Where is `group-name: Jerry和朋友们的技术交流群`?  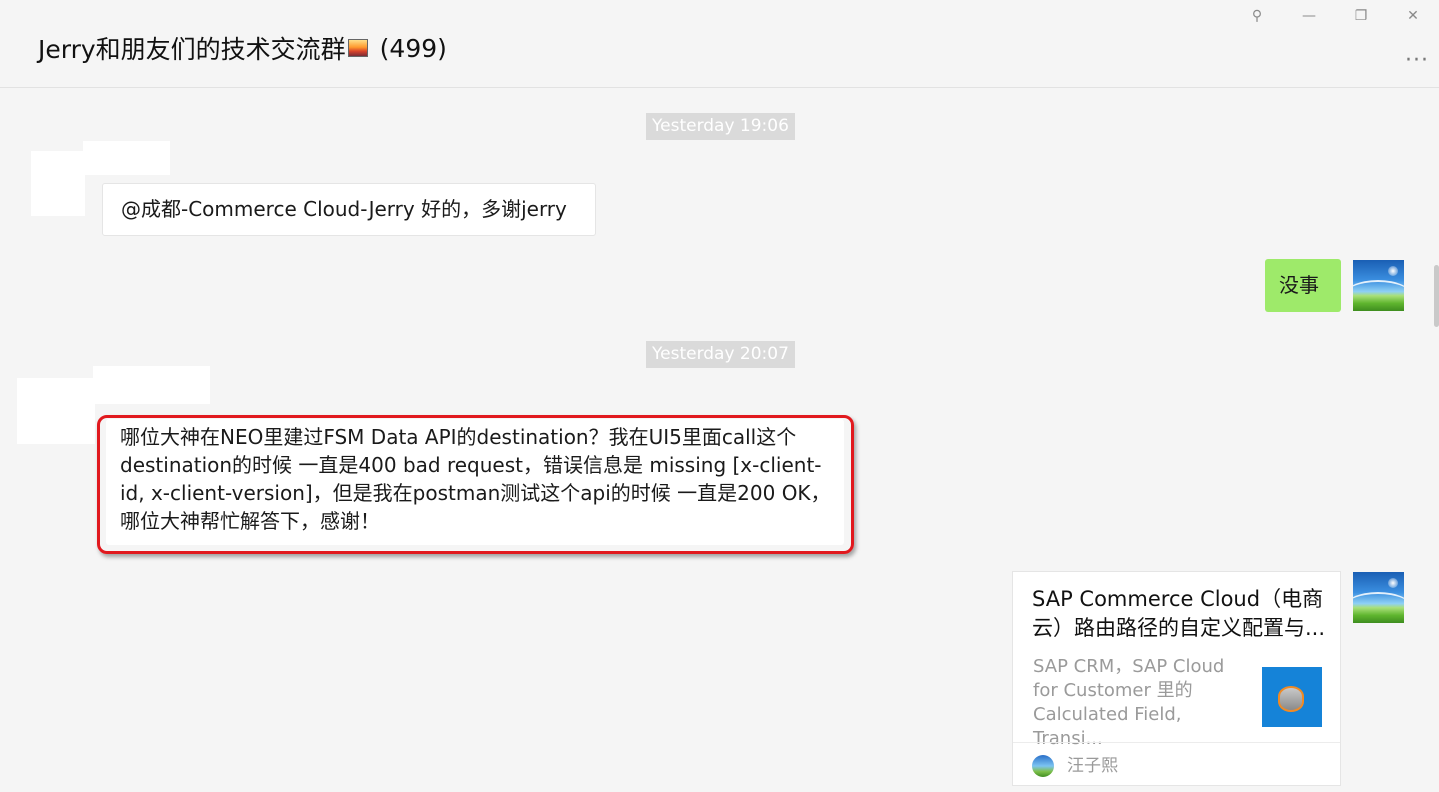
group-name: Jerry和朋友们的技术交流群 is located at coordinates (192, 49).